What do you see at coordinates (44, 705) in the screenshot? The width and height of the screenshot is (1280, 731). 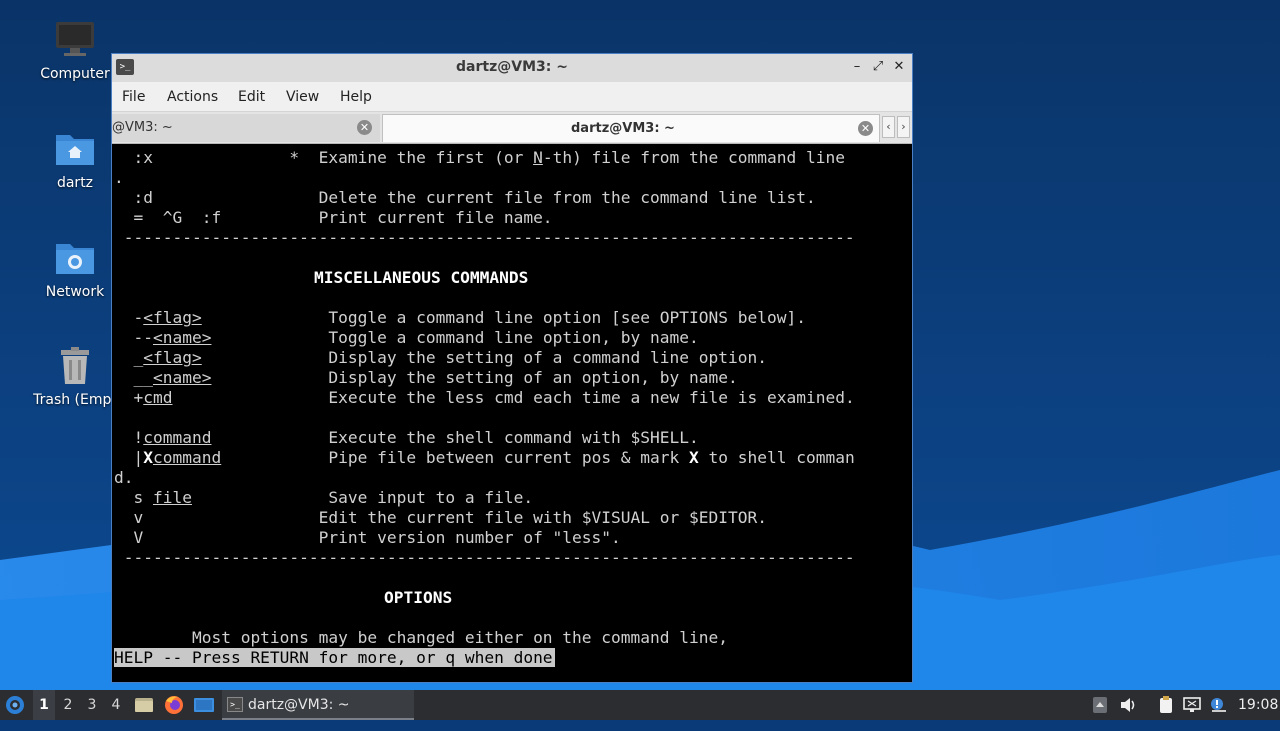 I see `workspace-1: 1` at bounding box center [44, 705].